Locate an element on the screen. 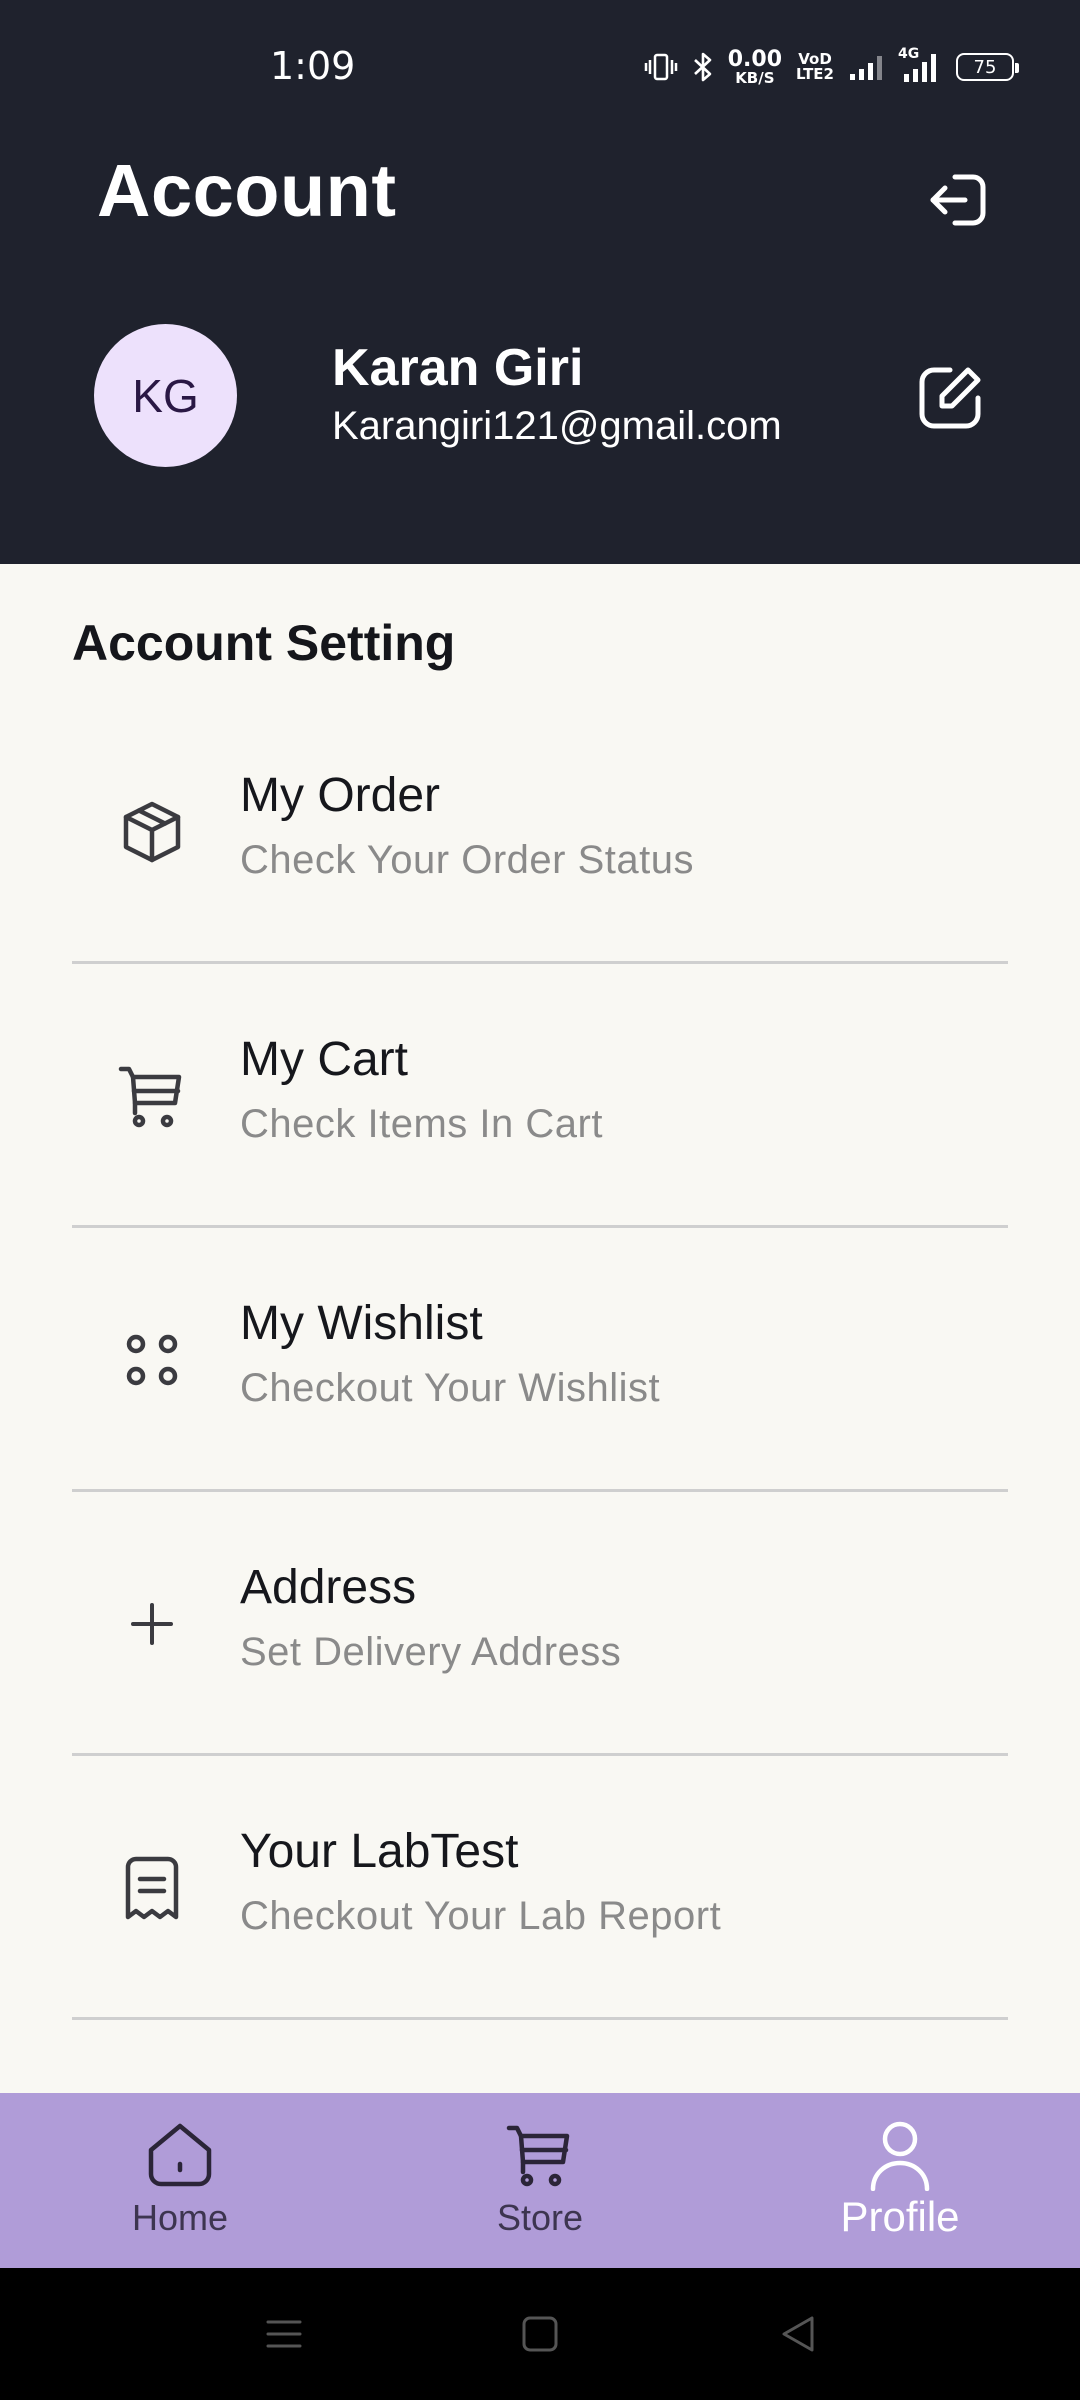  nav-profile: Profile is located at coordinates (900, 2180).